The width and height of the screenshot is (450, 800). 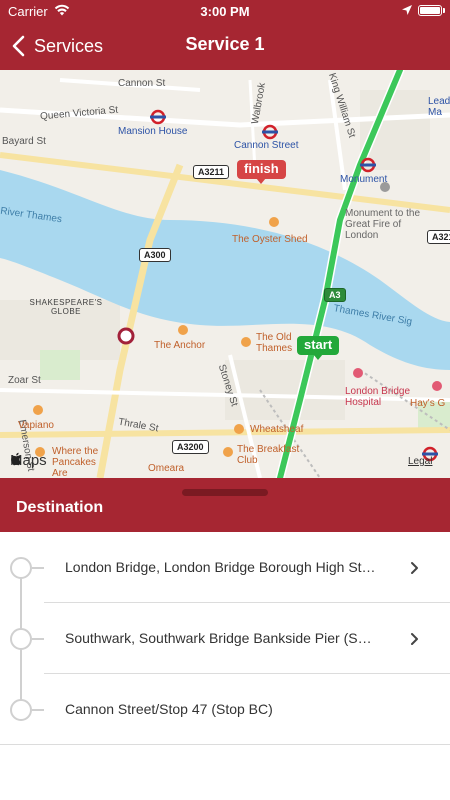 I want to click on road-shield: A3, so click(x=335, y=295).